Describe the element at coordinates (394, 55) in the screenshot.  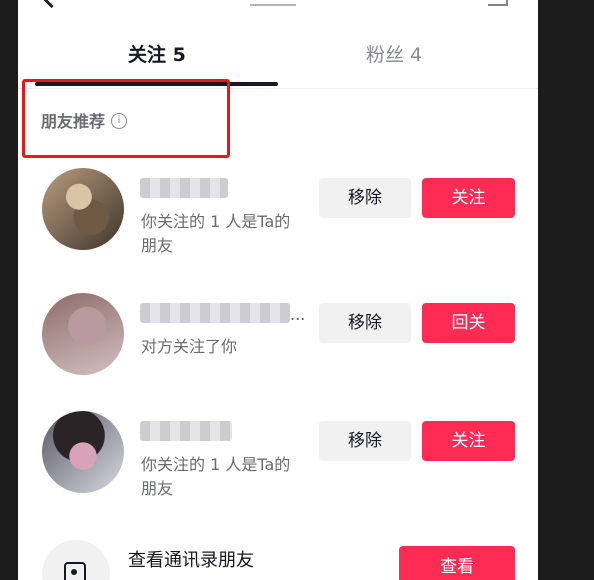
I see `tab-fans: 粉丝 4` at that location.